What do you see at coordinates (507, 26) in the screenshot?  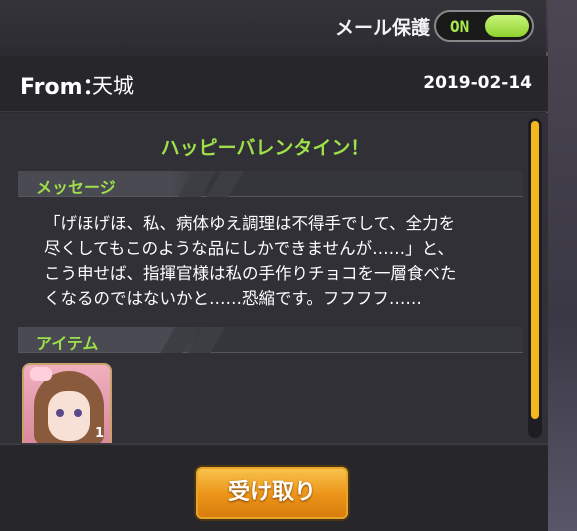 I see `toggle-knob-icon` at bounding box center [507, 26].